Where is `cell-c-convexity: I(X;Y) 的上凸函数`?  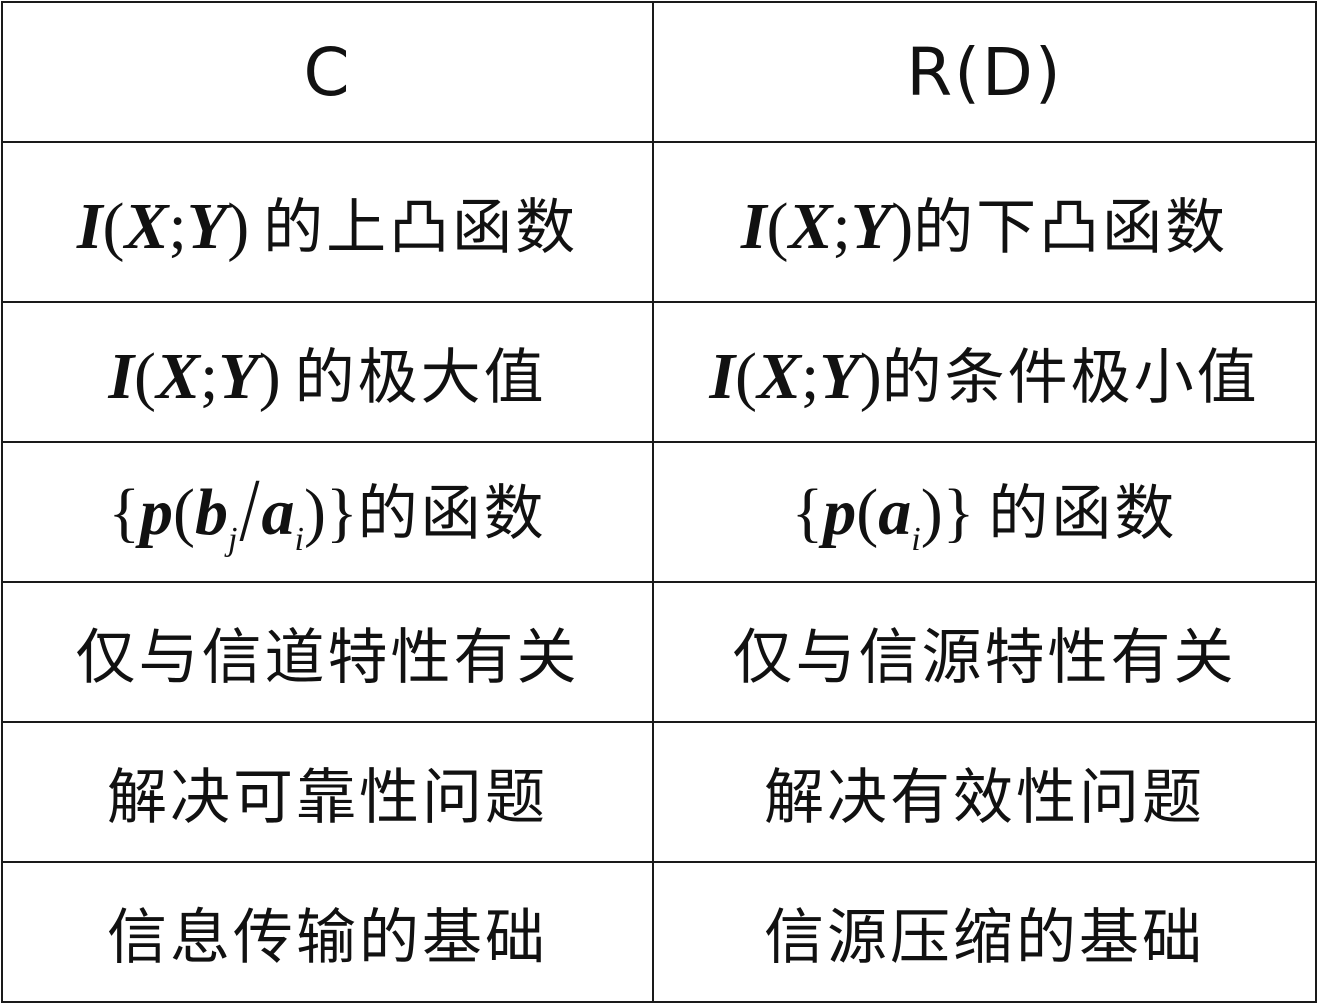 cell-c-convexity: I(X;Y) 的上凸函数 is located at coordinates (327, 222).